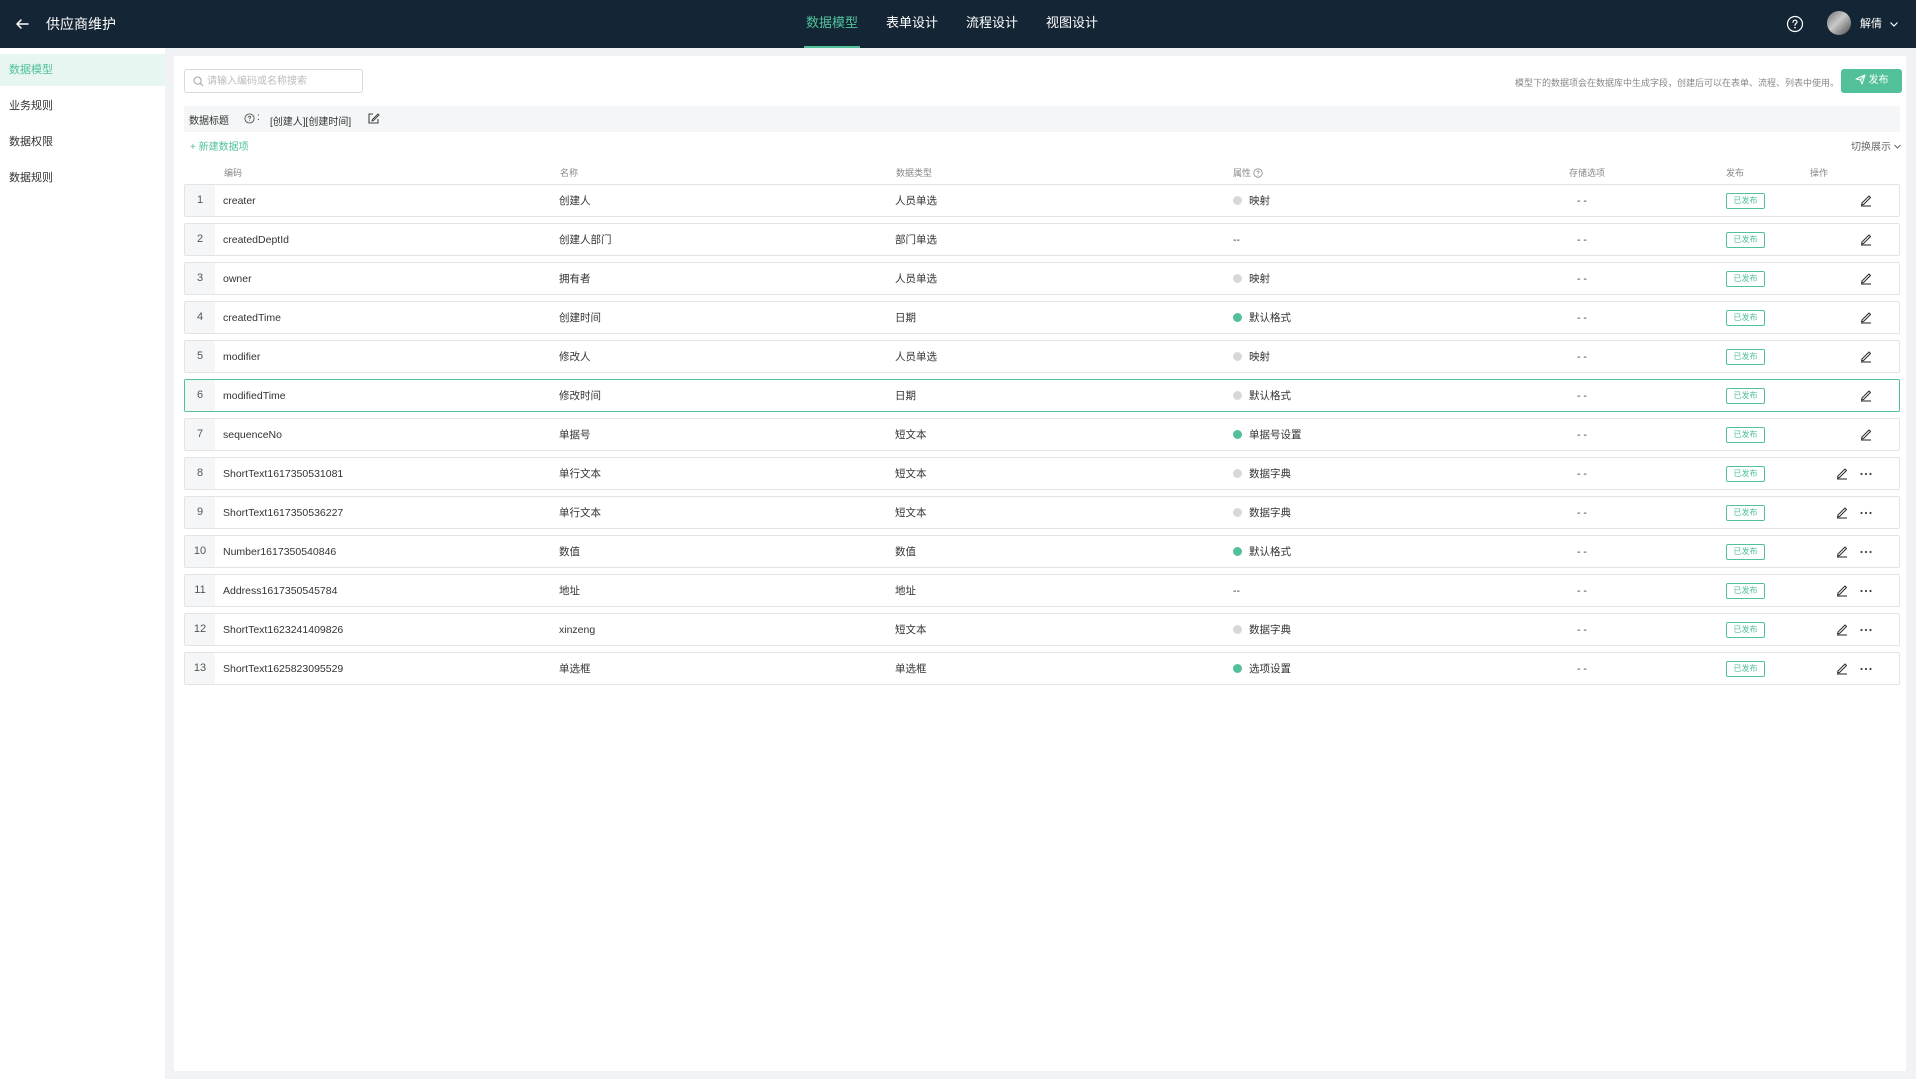  I want to click on table-row: 5 modifier 修改人 人员单选 映射 - - 已发布, so click(1042, 356).